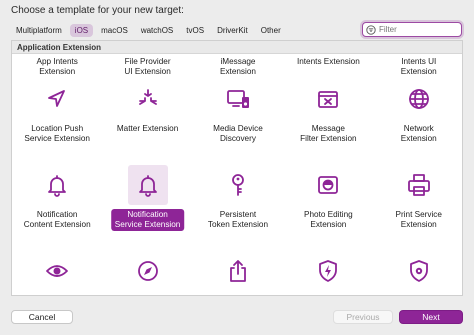 The width and height of the screenshot is (474, 335). I want to click on template-label: Notification Service Extension, so click(147, 220).